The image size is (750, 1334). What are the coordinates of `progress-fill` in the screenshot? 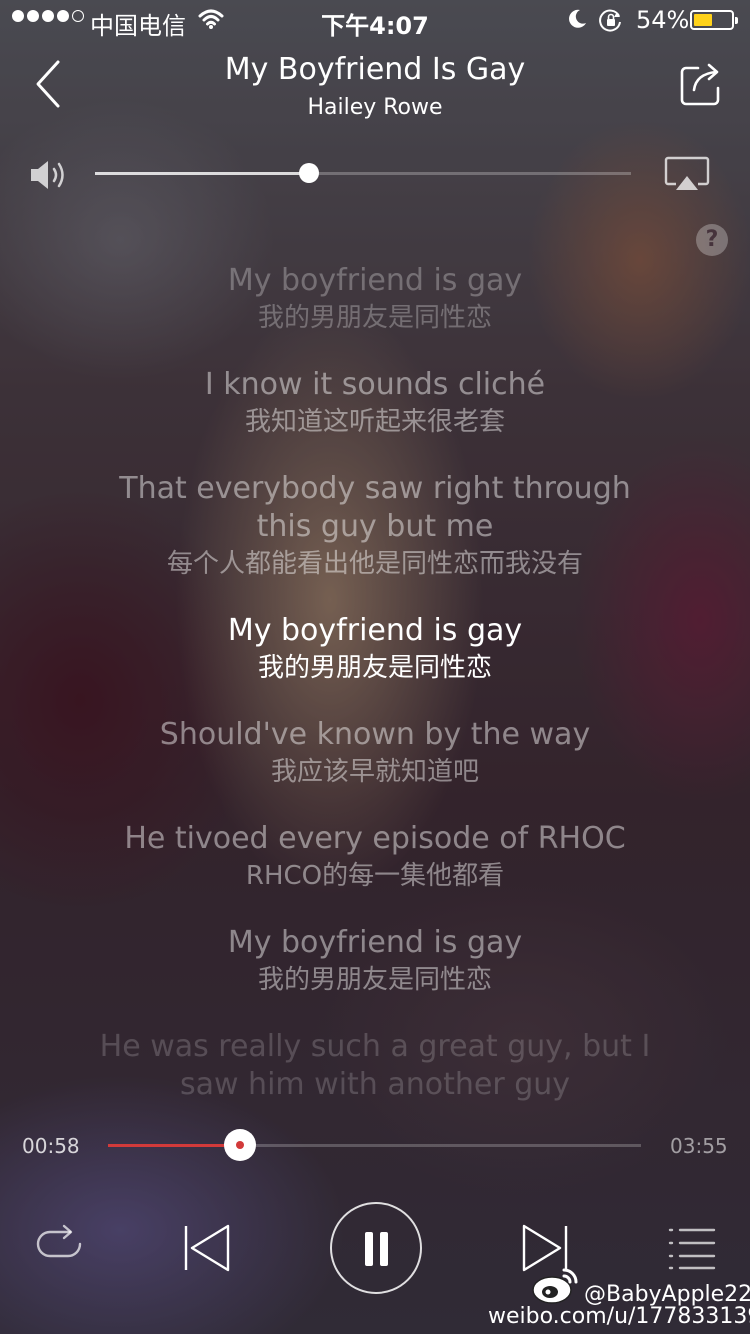 It's located at (174, 1145).